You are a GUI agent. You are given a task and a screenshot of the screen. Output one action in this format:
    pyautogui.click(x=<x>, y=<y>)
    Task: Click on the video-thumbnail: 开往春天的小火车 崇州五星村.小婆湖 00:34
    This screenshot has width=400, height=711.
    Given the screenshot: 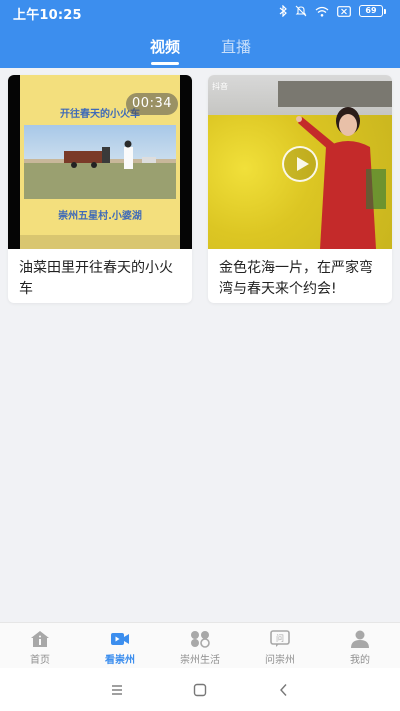 What is the action you would take?
    pyautogui.click(x=100, y=162)
    